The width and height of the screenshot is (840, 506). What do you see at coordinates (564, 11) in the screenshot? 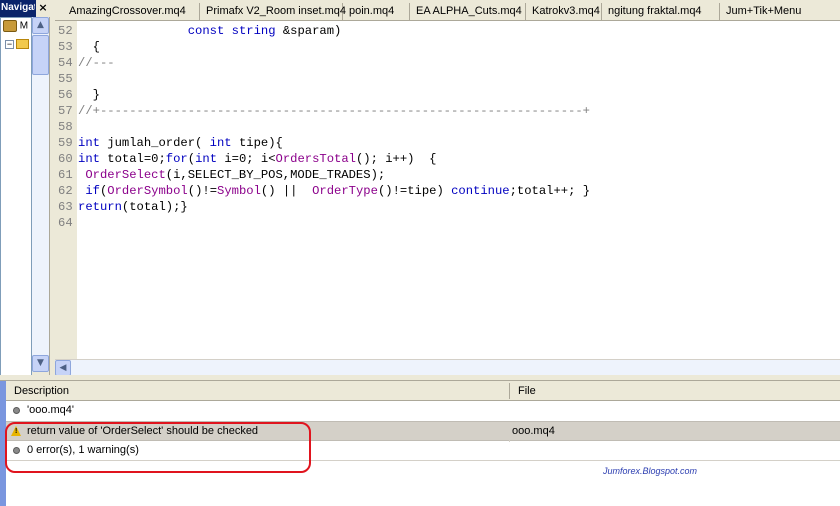
I see `tab-katrokv3: Katrokv3.mq4` at bounding box center [564, 11].